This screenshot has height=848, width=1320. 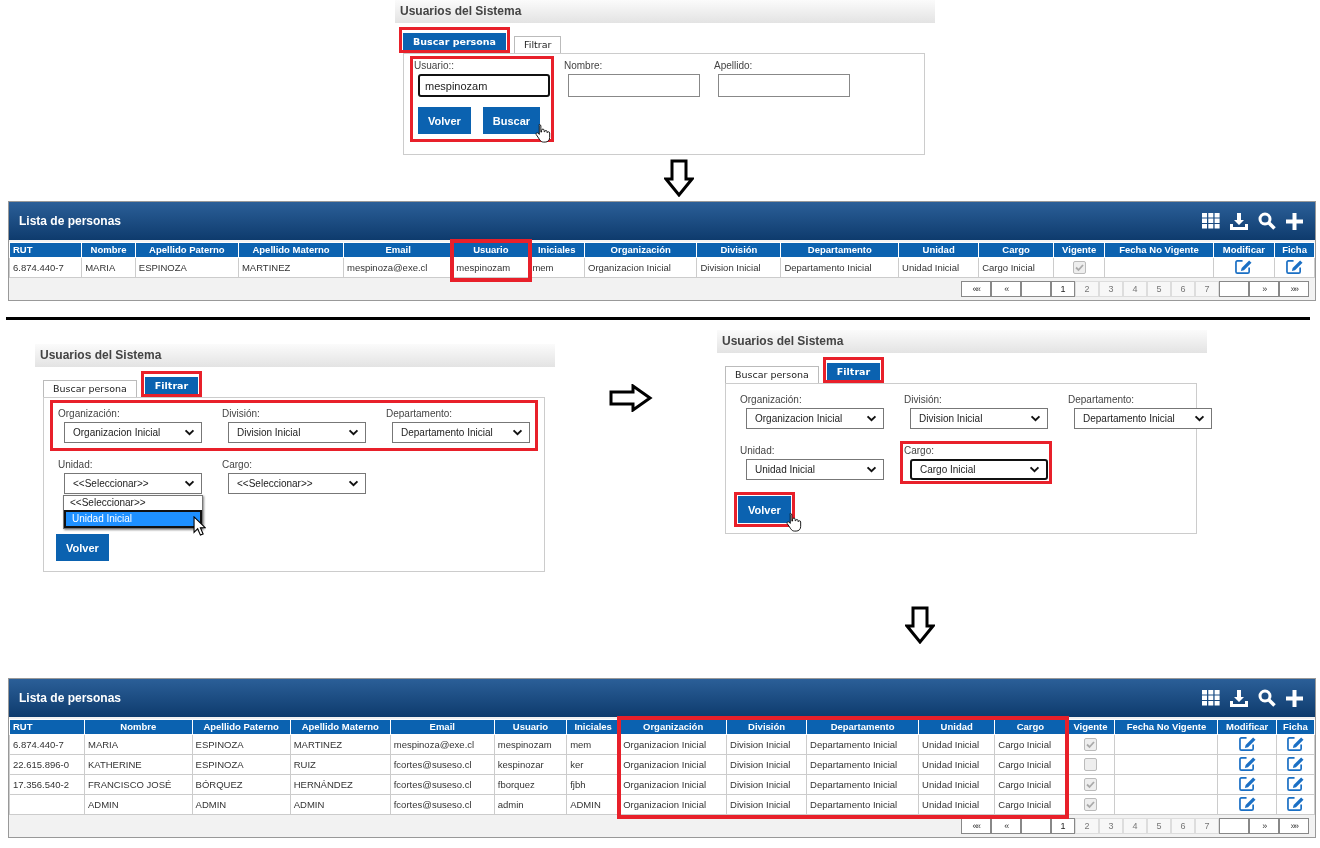 I want to click on dropdown: Unidad Inicial, so click(x=815, y=469).